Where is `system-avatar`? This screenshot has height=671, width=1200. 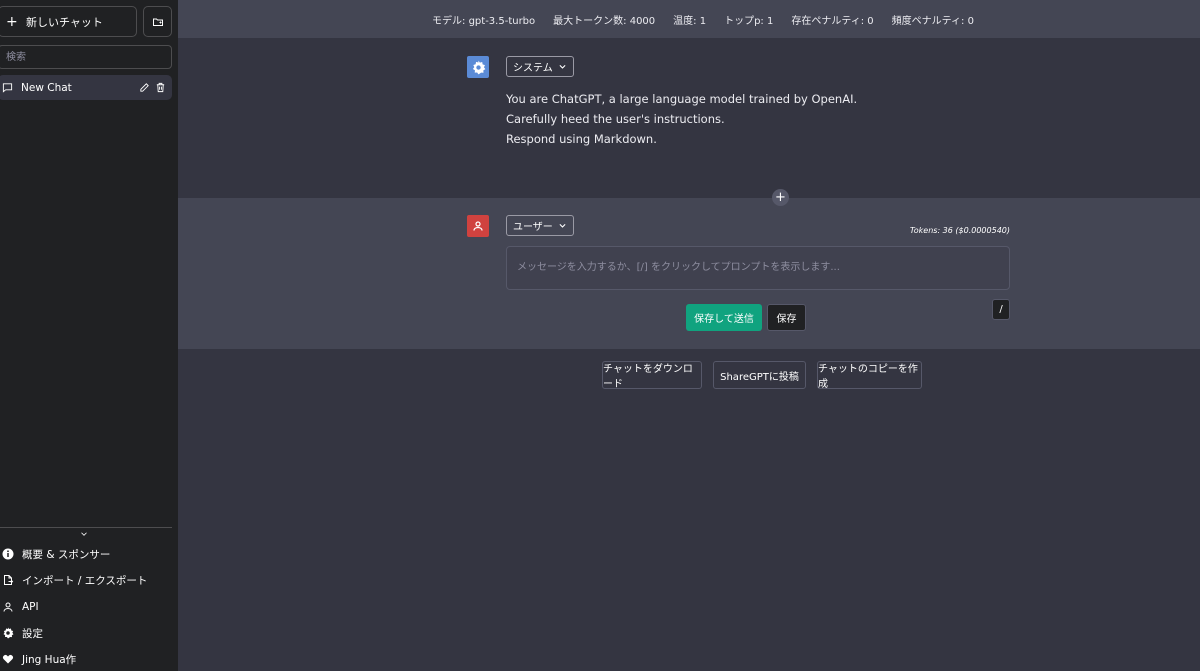
system-avatar is located at coordinates (478, 67).